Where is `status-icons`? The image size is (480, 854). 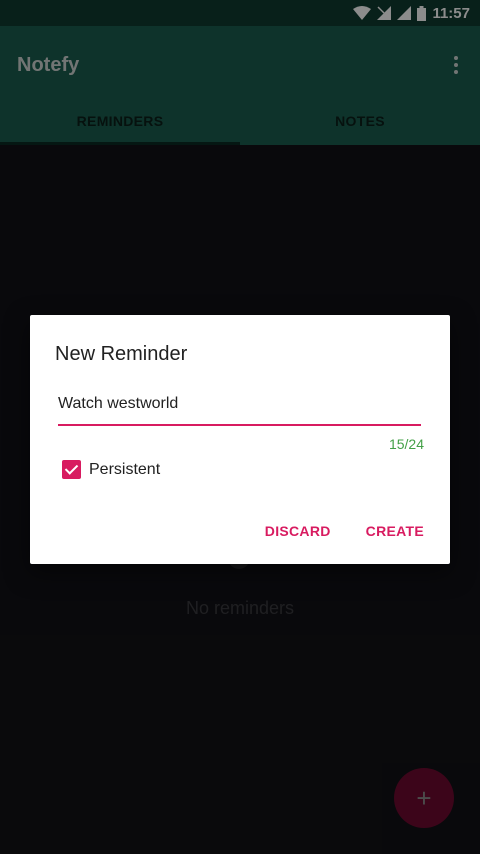
status-icons is located at coordinates (390, 13).